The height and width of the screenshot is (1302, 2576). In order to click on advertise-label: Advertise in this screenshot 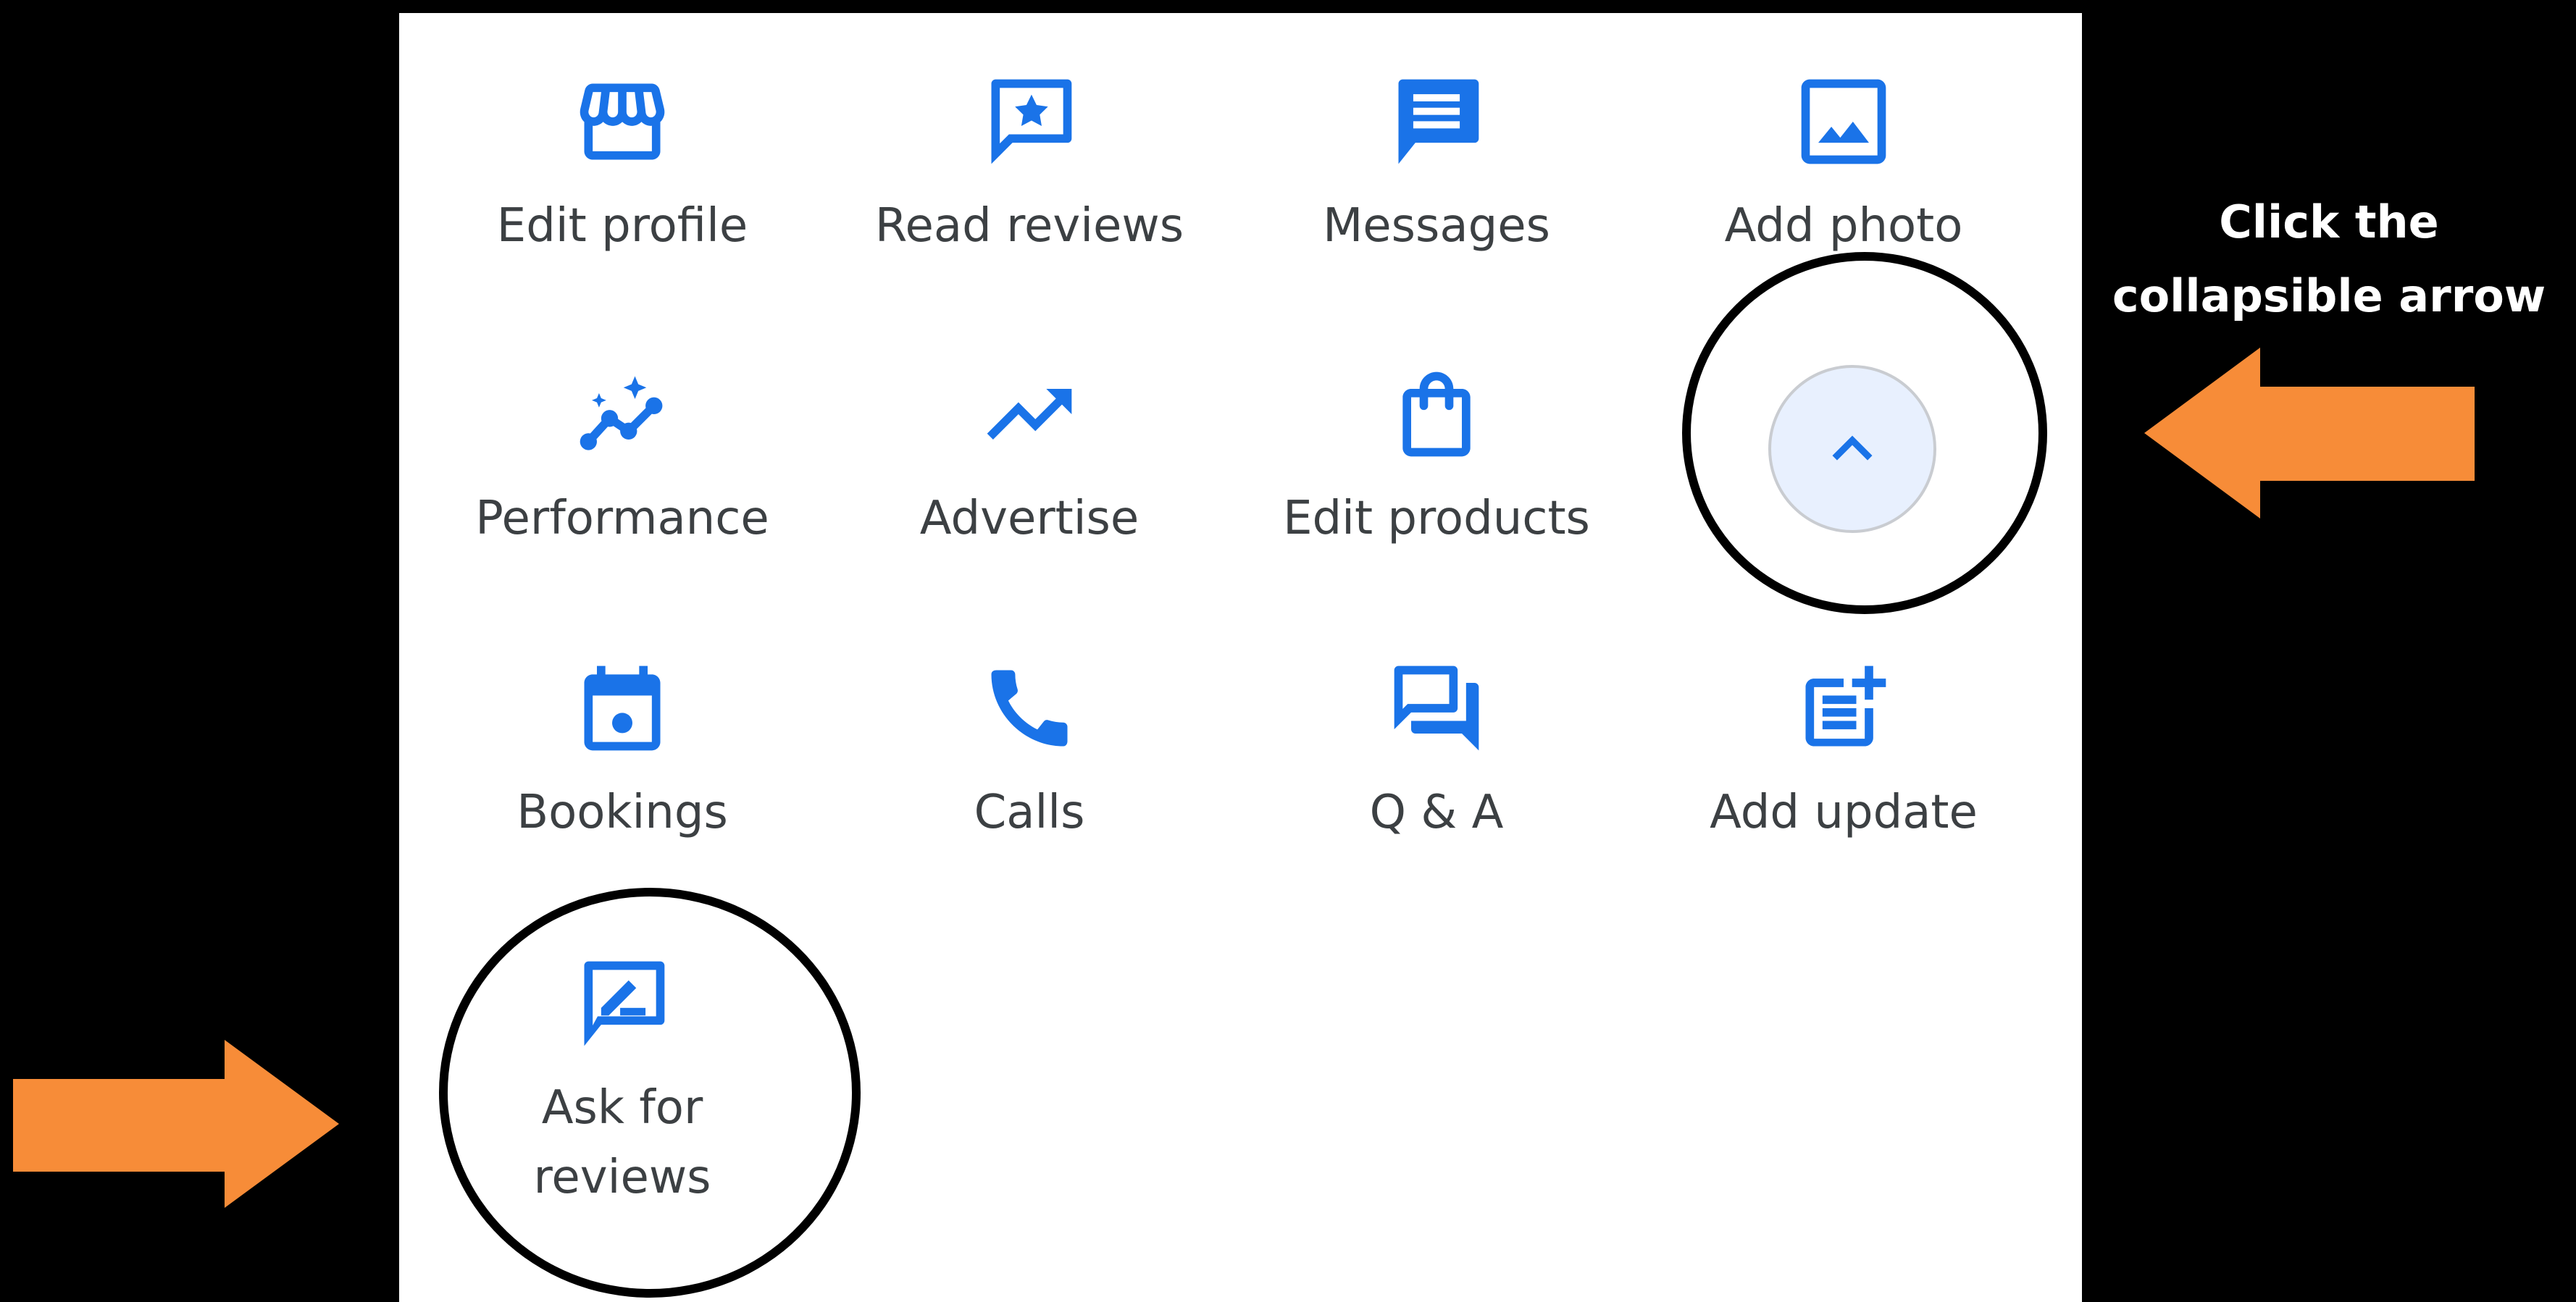, I will do `click(1029, 518)`.